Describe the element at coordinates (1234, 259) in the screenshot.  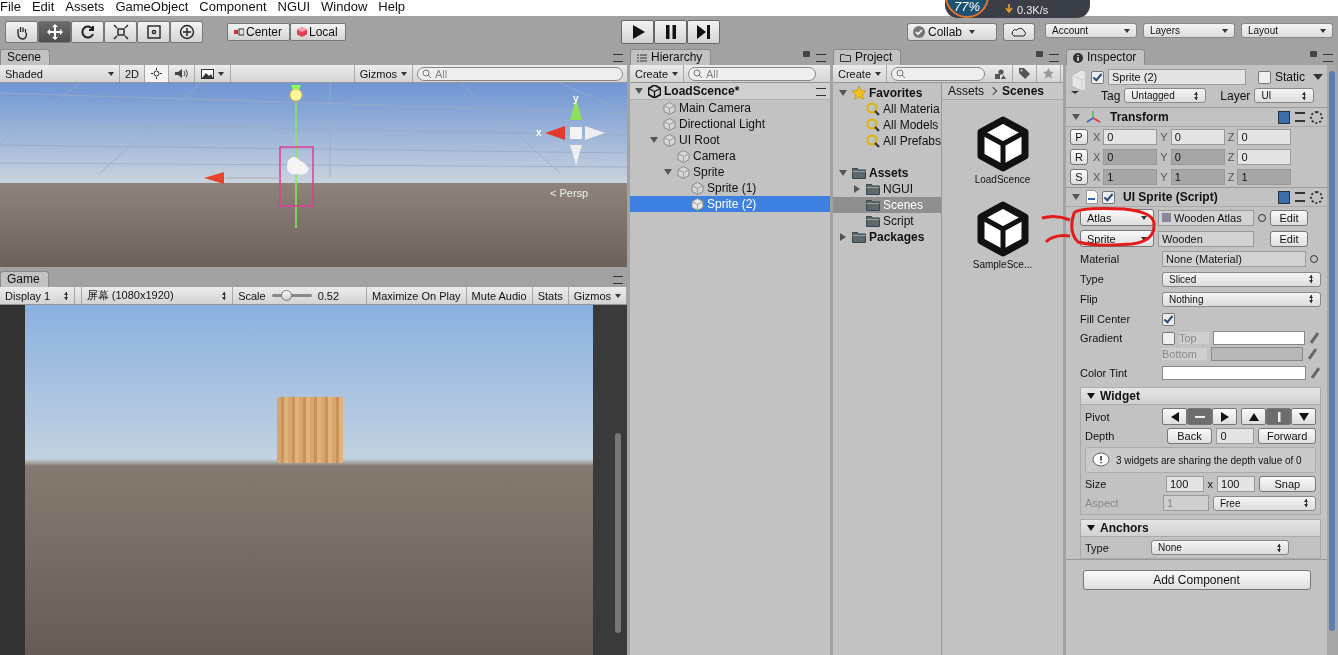
I see `object-field: None (Material)` at that location.